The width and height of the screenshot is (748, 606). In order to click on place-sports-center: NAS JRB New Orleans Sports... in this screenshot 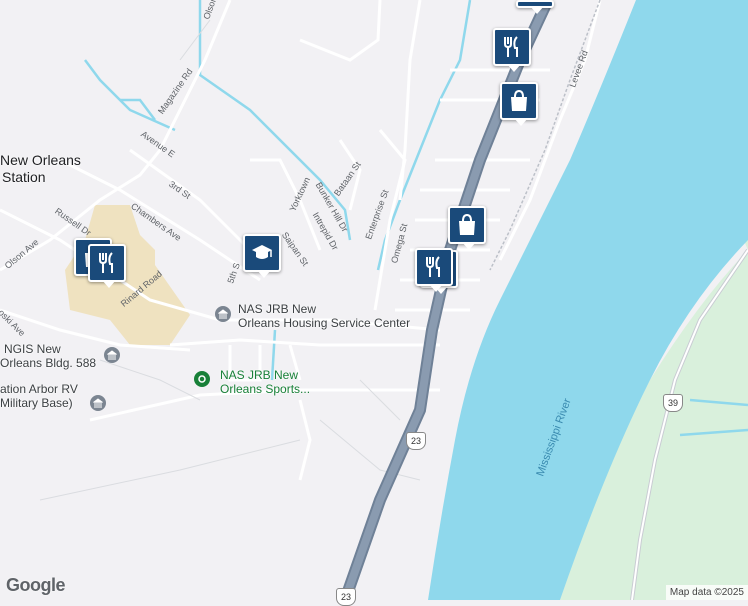, I will do `click(265, 382)`.